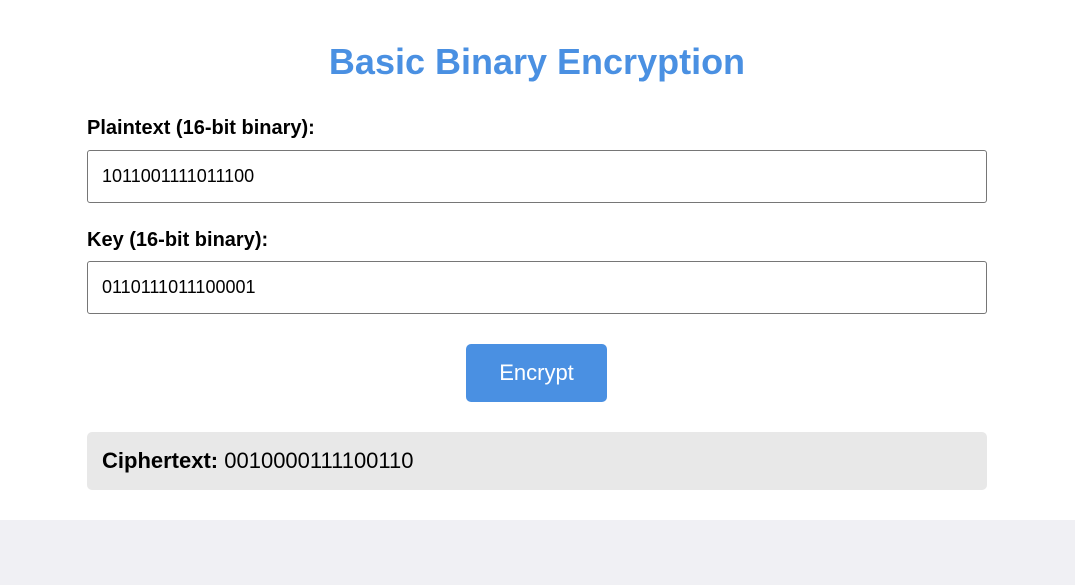 The image size is (1075, 585). What do you see at coordinates (537, 176) in the screenshot?
I see `plaintext-input` at bounding box center [537, 176].